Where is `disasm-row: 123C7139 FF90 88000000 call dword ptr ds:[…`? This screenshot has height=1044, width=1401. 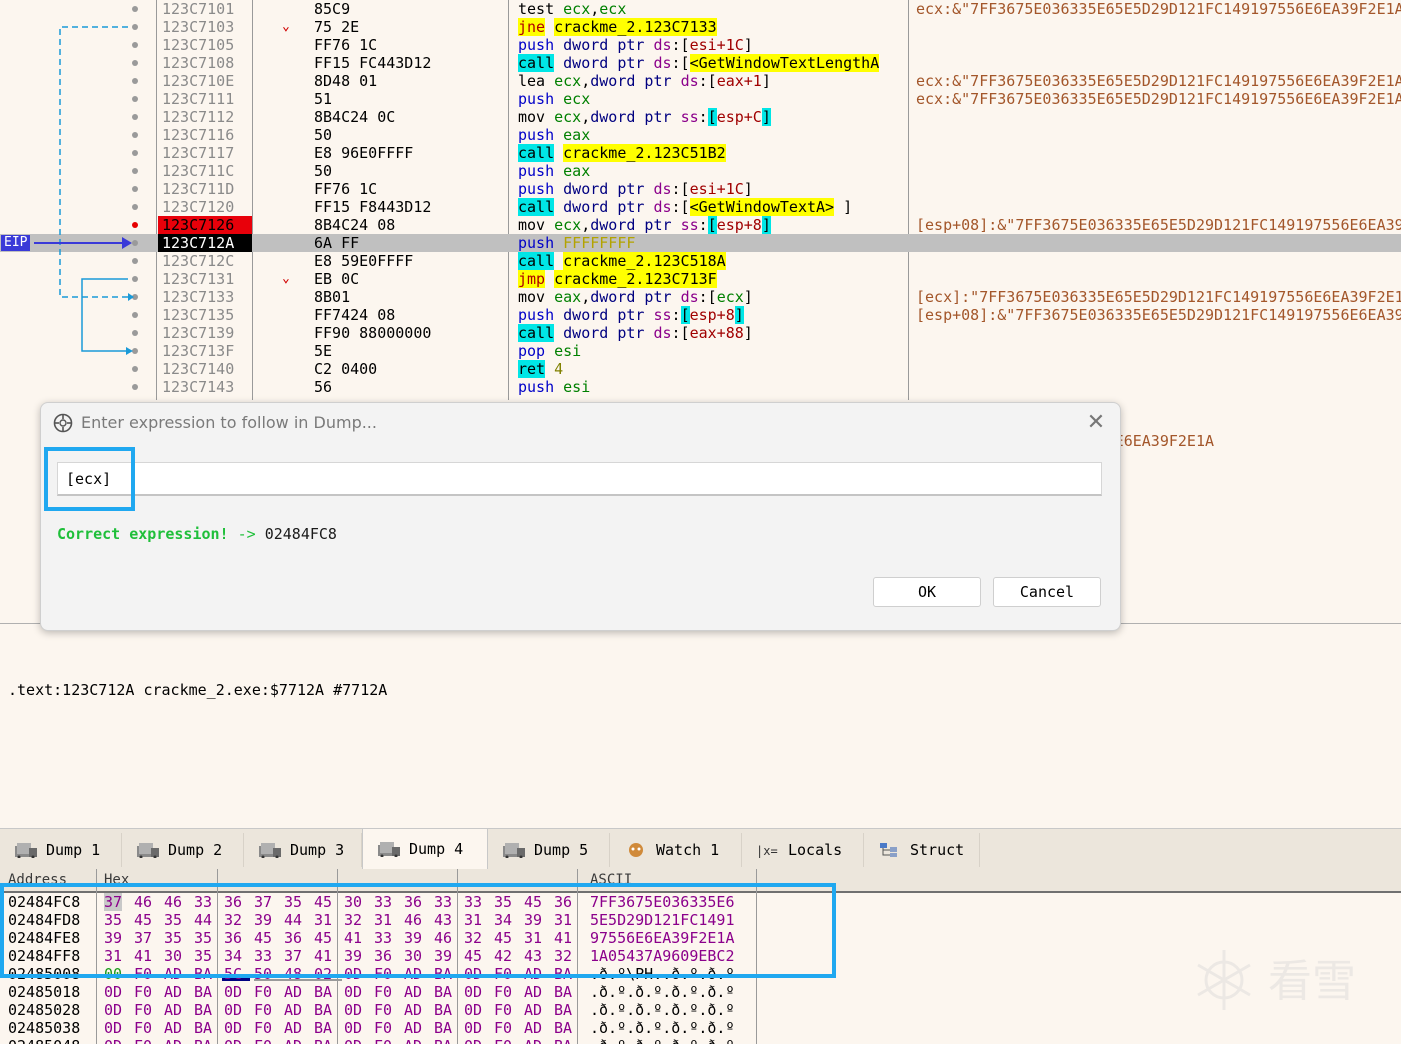 disasm-row: 123C7139 FF90 88000000 call dword ptr ds:[… is located at coordinates (700, 333).